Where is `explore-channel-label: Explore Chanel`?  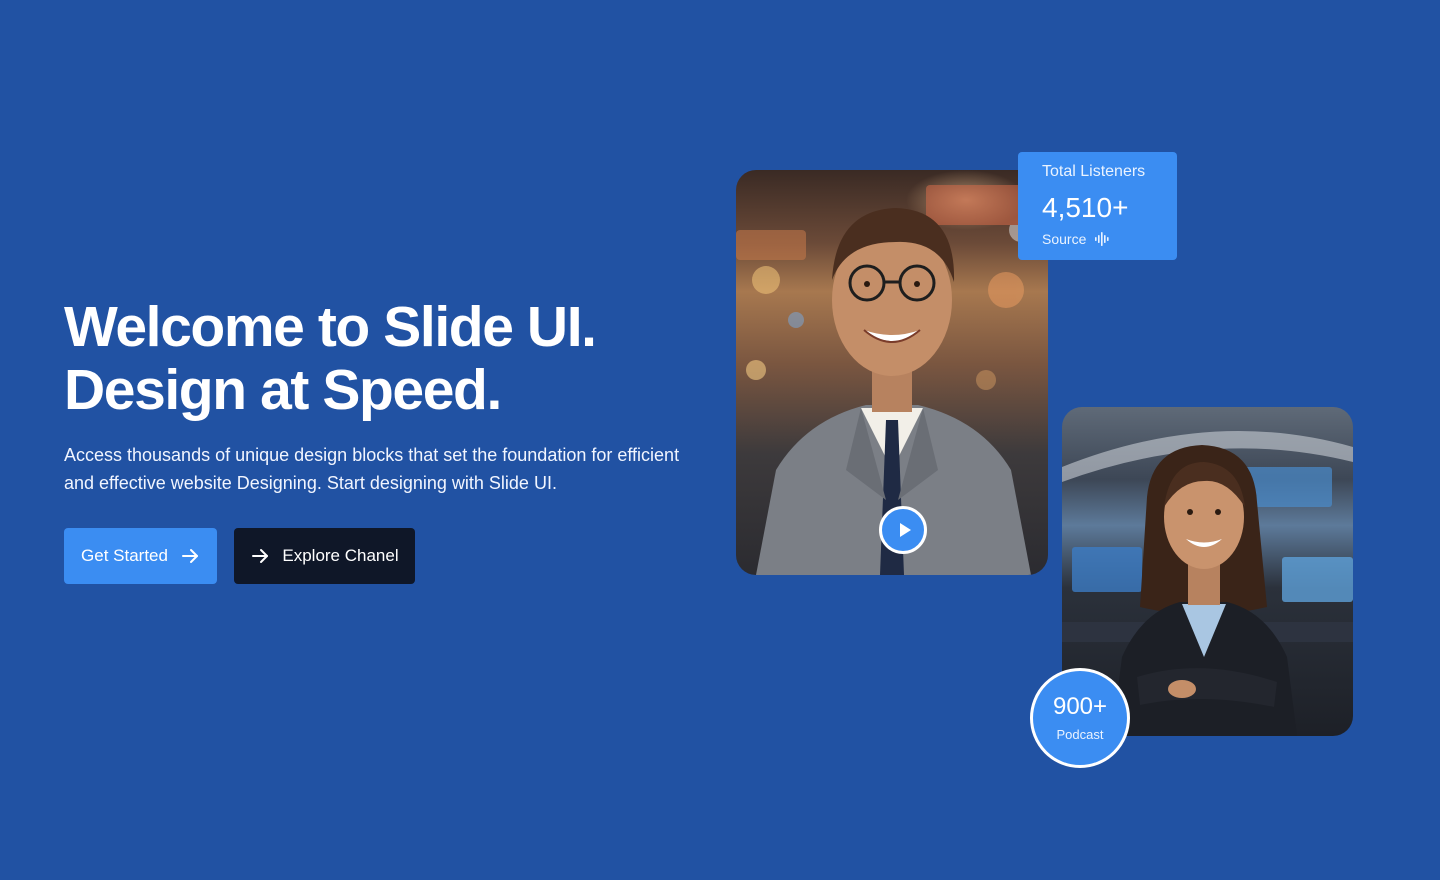 explore-channel-label: Explore Chanel is located at coordinates (340, 555).